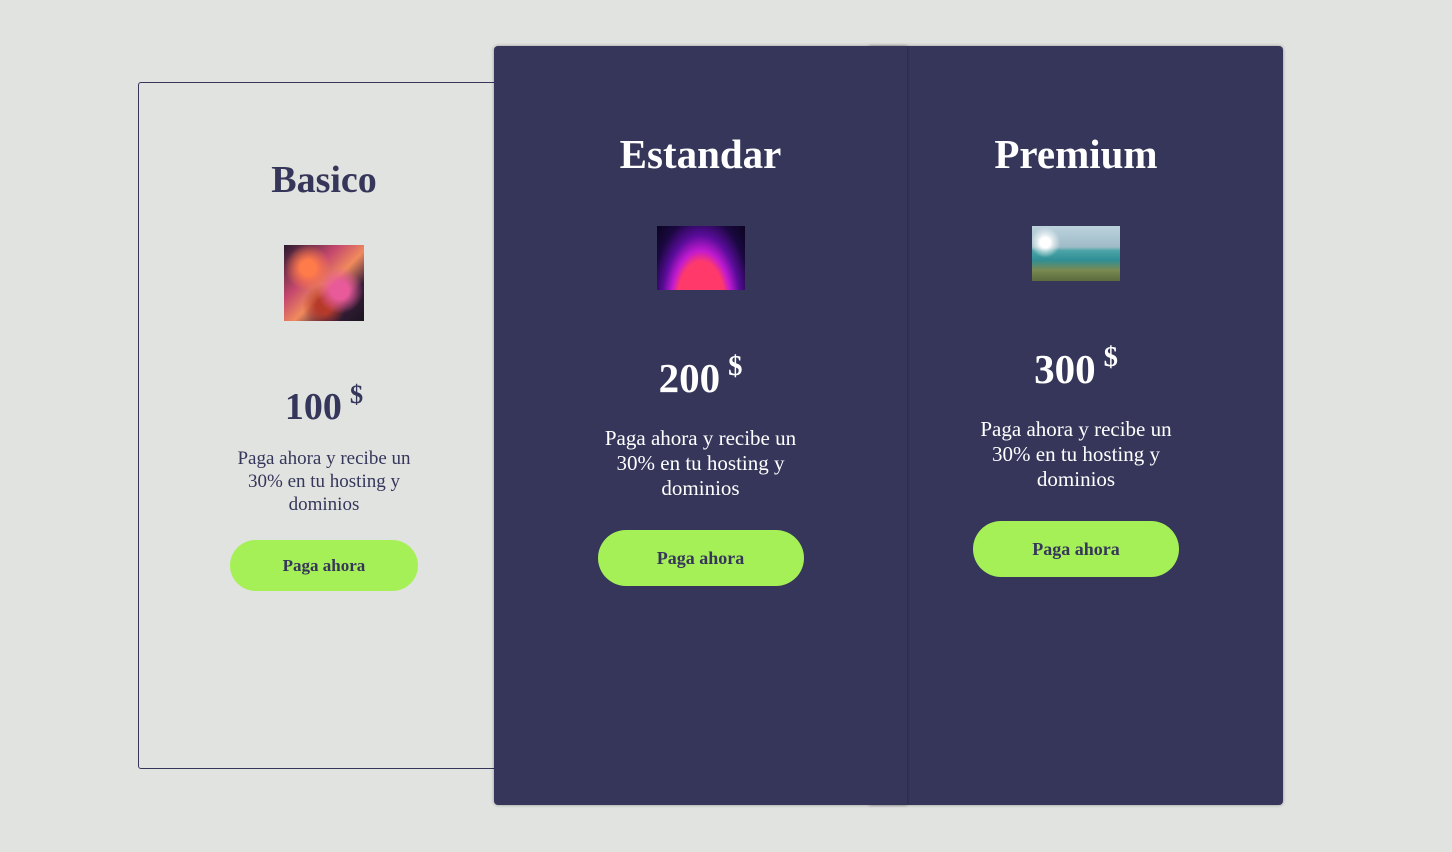 Image resolution: width=1452 pixels, height=852 pixels. Describe the element at coordinates (324, 180) in the screenshot. I see `plan-title: Basico` at that location.